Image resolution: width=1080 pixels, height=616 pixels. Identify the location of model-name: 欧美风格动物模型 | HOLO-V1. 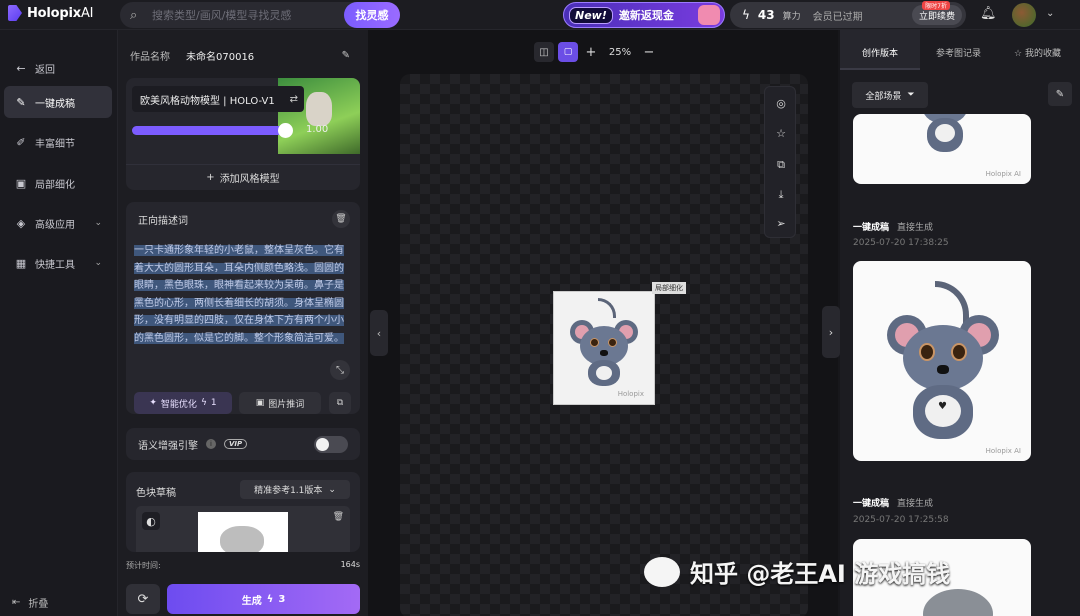
(207, 101).